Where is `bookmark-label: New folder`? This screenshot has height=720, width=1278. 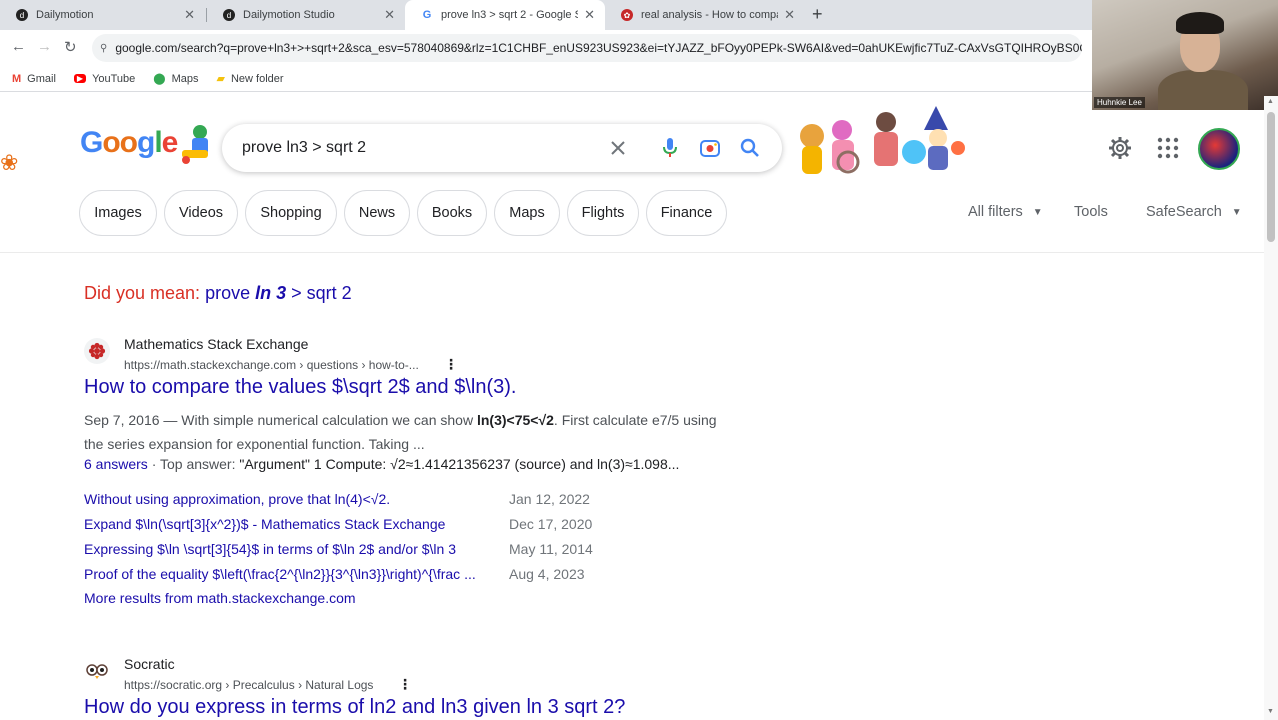
bookmark-label: New folder is located at coordinates (257, 78).